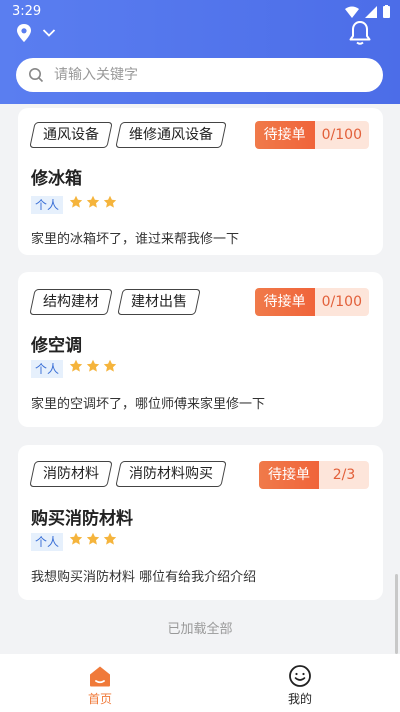 Image resolution: width=400 pixels, height=712 pixels. What do you see at coordinates (299, 699) in the screenshot?
I see `tab-mine-label: 我的` at bounding box center [299, 699].